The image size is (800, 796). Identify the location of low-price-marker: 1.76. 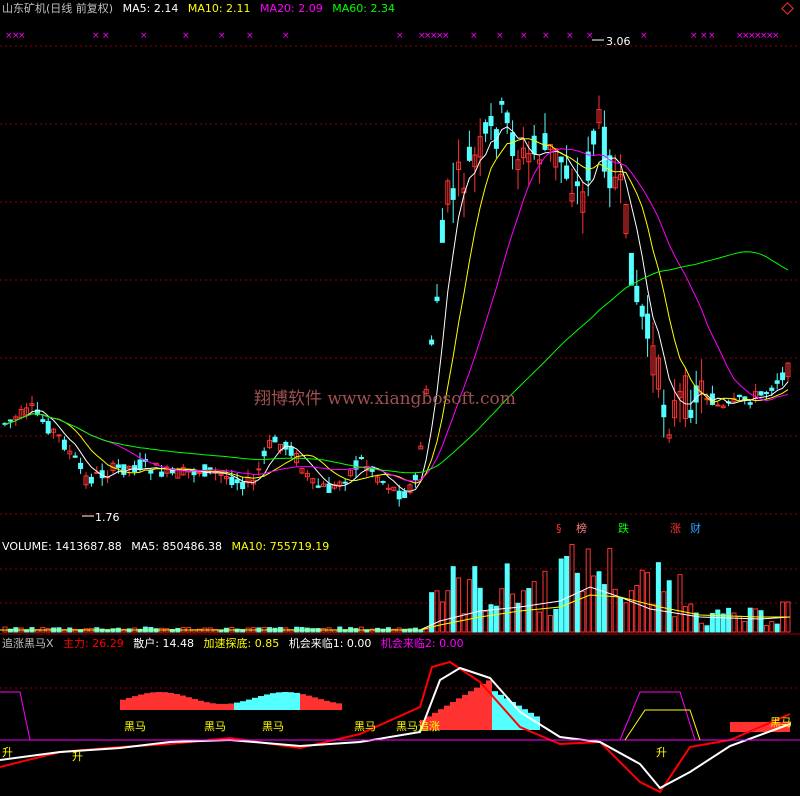
(101, 517).